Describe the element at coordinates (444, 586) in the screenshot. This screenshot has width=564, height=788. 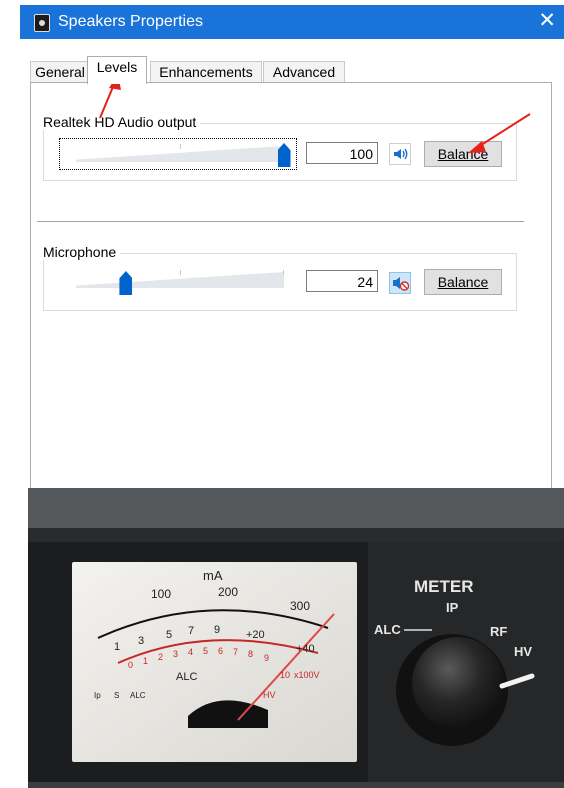
I see `meter-panel-title: METER` at that location.